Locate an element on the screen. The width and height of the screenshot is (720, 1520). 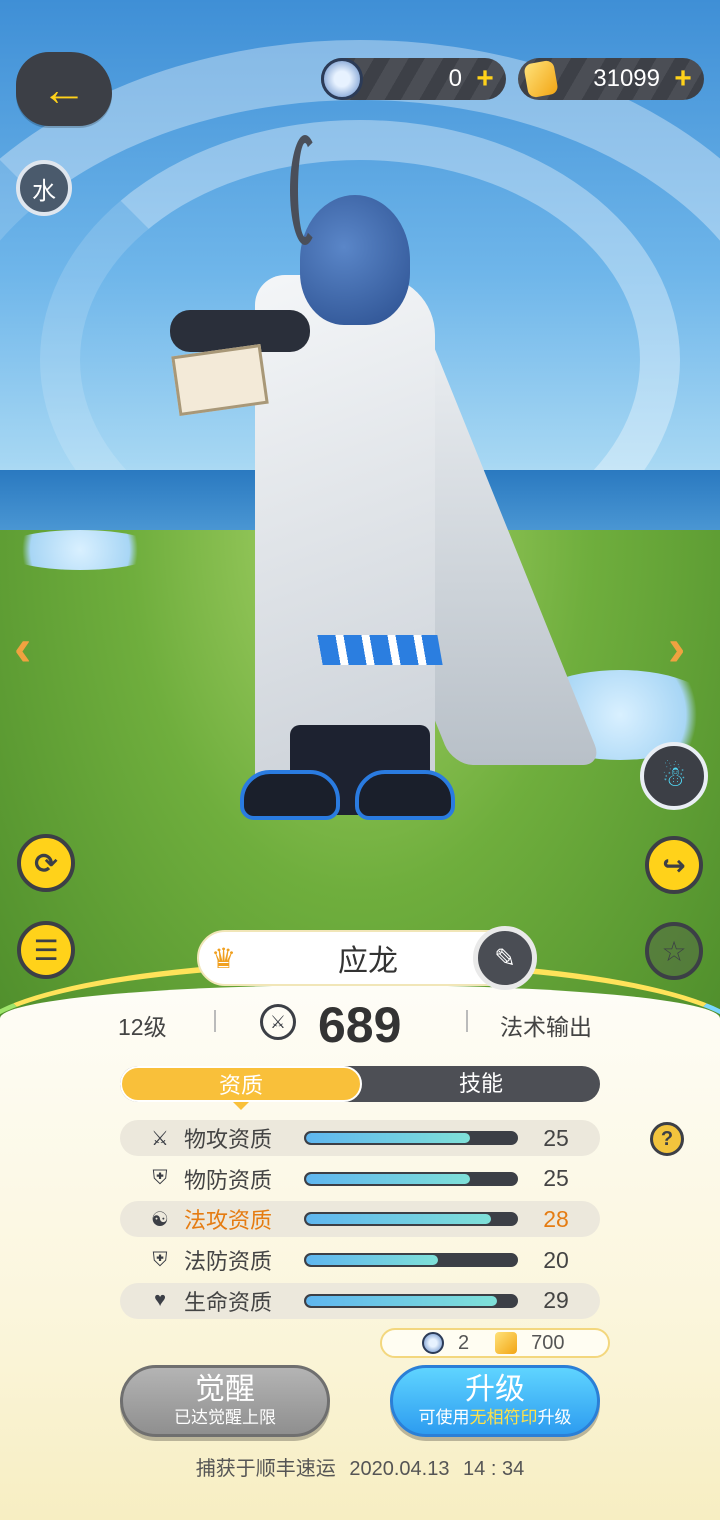
rename-button: ✎ is located at coordinates (505, 958).